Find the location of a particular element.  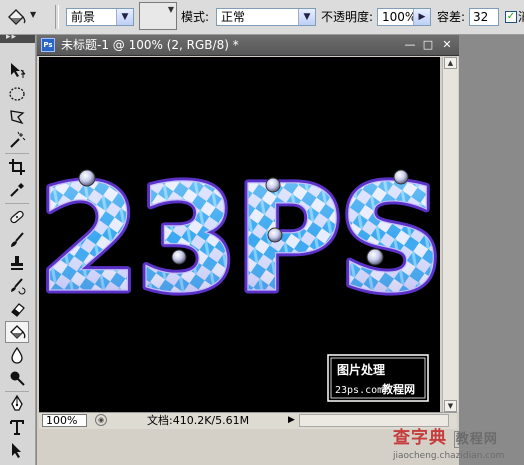

zoom-value: 100% is located at coordinates (62, 420).